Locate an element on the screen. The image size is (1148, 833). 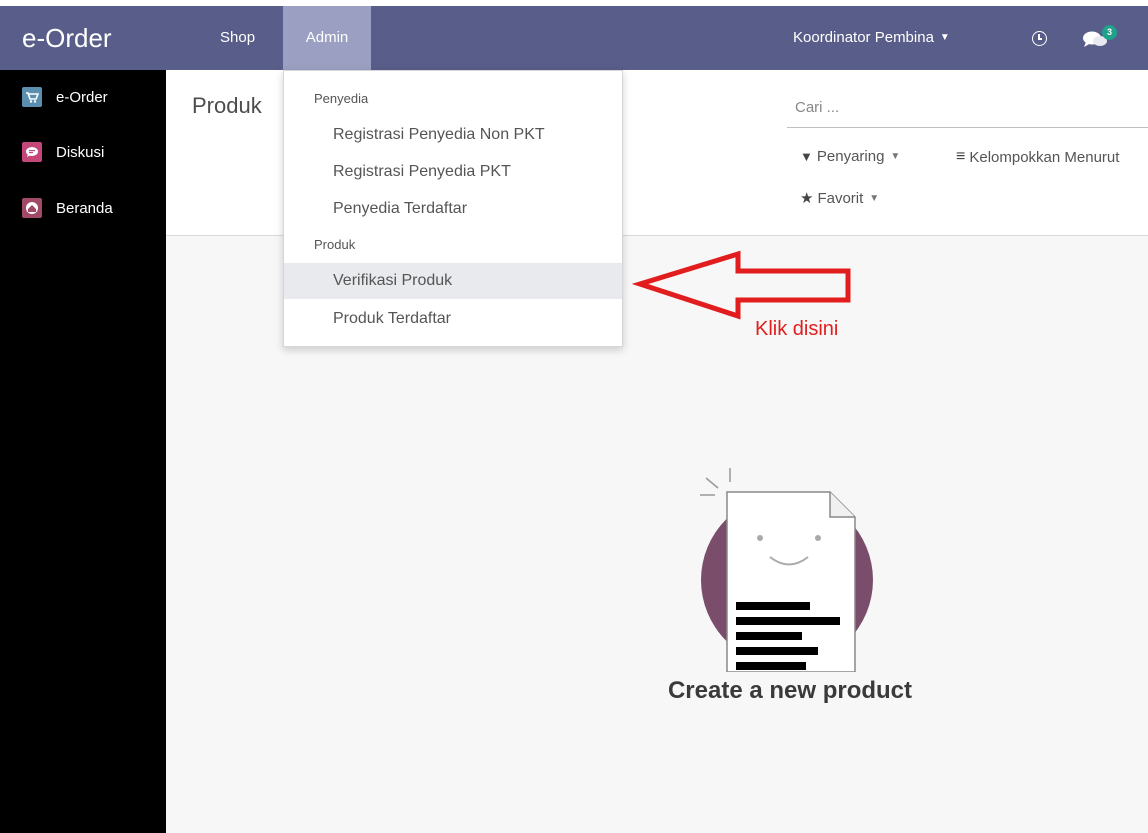
favorites-label: Favorit is located at coordinates (840, 198).